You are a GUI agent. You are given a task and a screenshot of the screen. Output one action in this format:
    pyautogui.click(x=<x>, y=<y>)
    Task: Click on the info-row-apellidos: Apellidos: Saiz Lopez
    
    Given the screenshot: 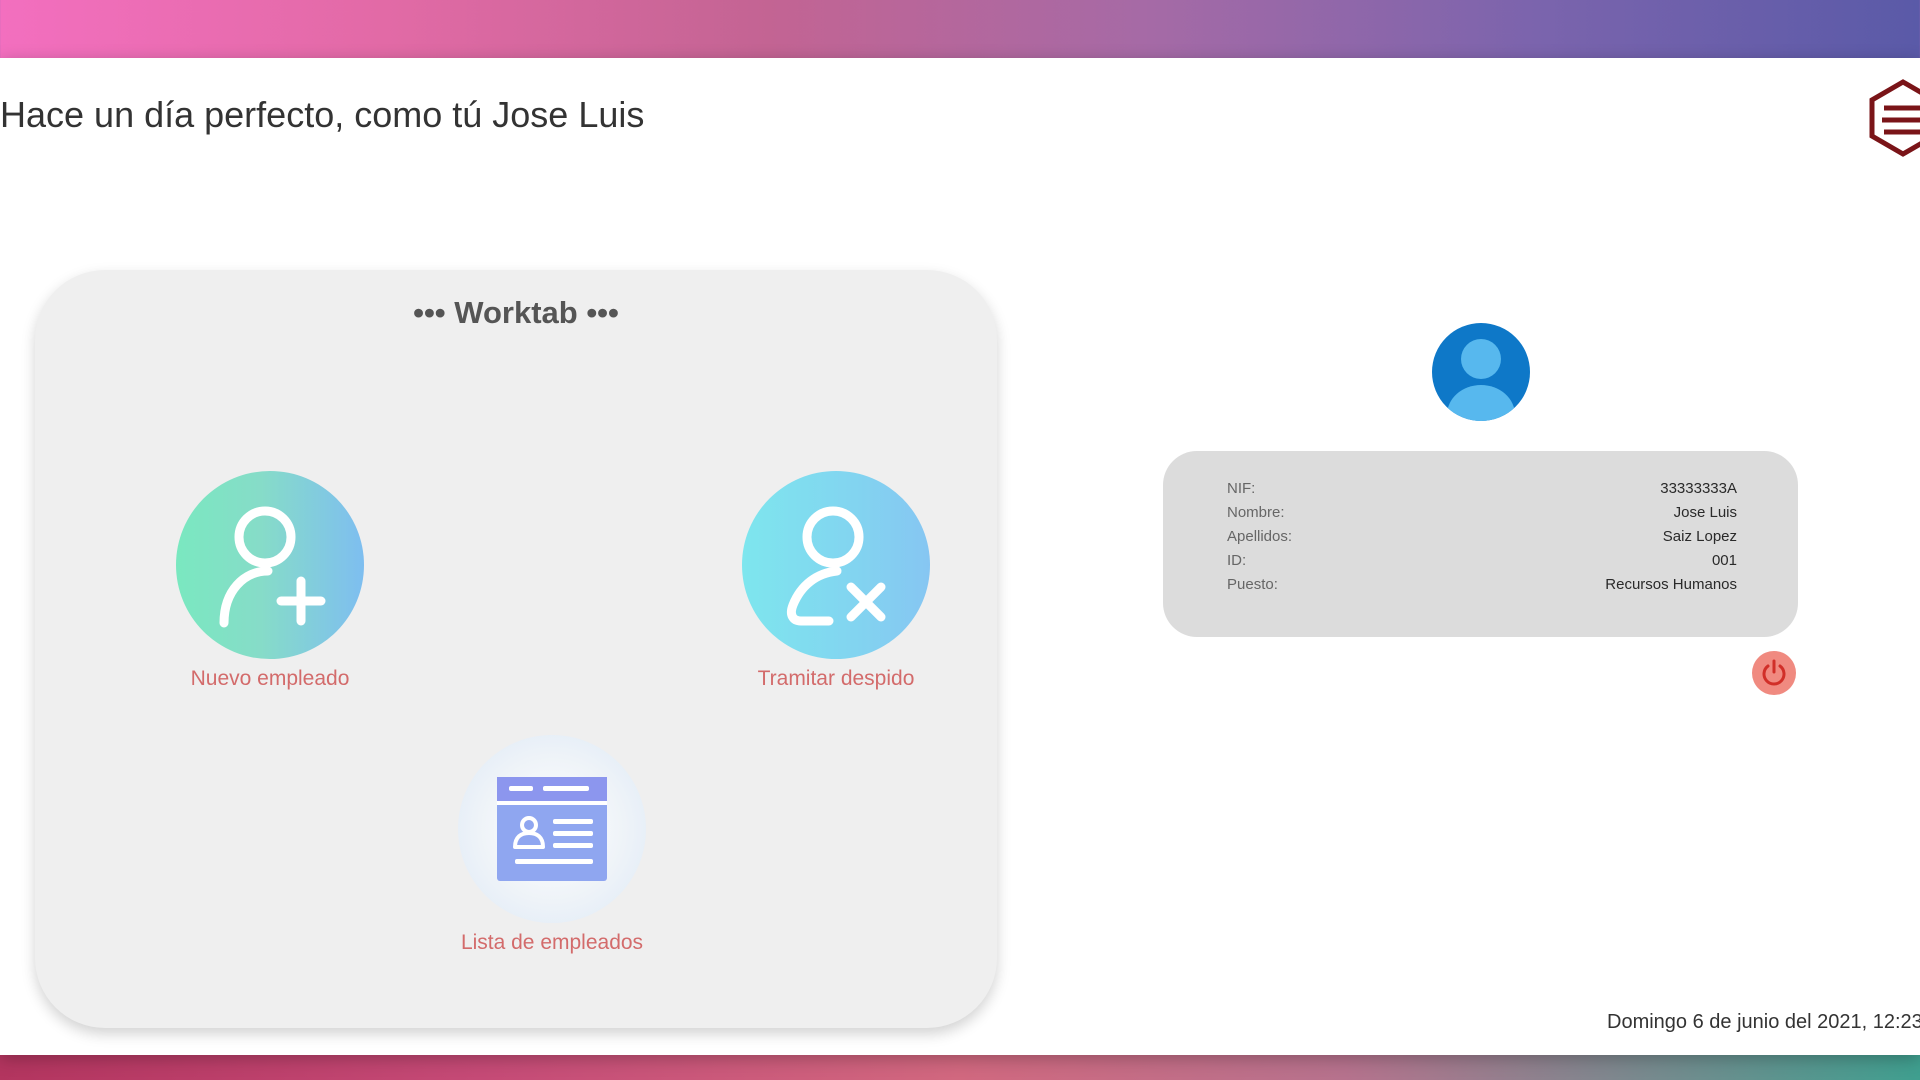 What is the action you would take?
    pyautogui.click(x=1482, y=537)
    